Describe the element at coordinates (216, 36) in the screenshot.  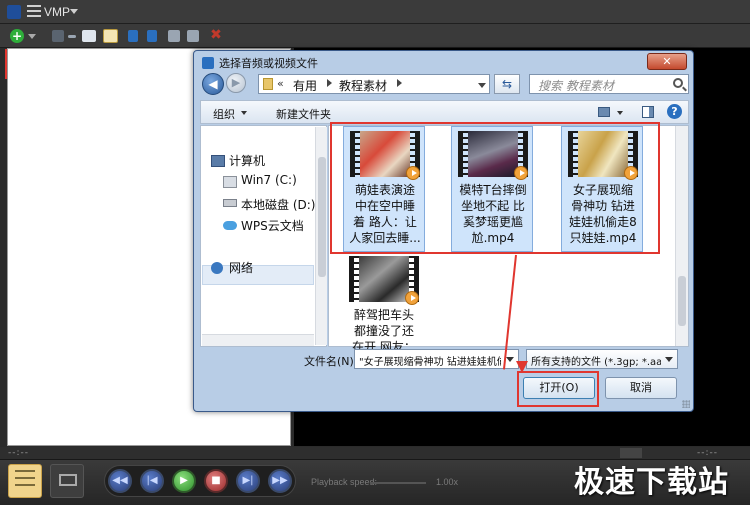
I see `clear-icon: ✖` at that location.